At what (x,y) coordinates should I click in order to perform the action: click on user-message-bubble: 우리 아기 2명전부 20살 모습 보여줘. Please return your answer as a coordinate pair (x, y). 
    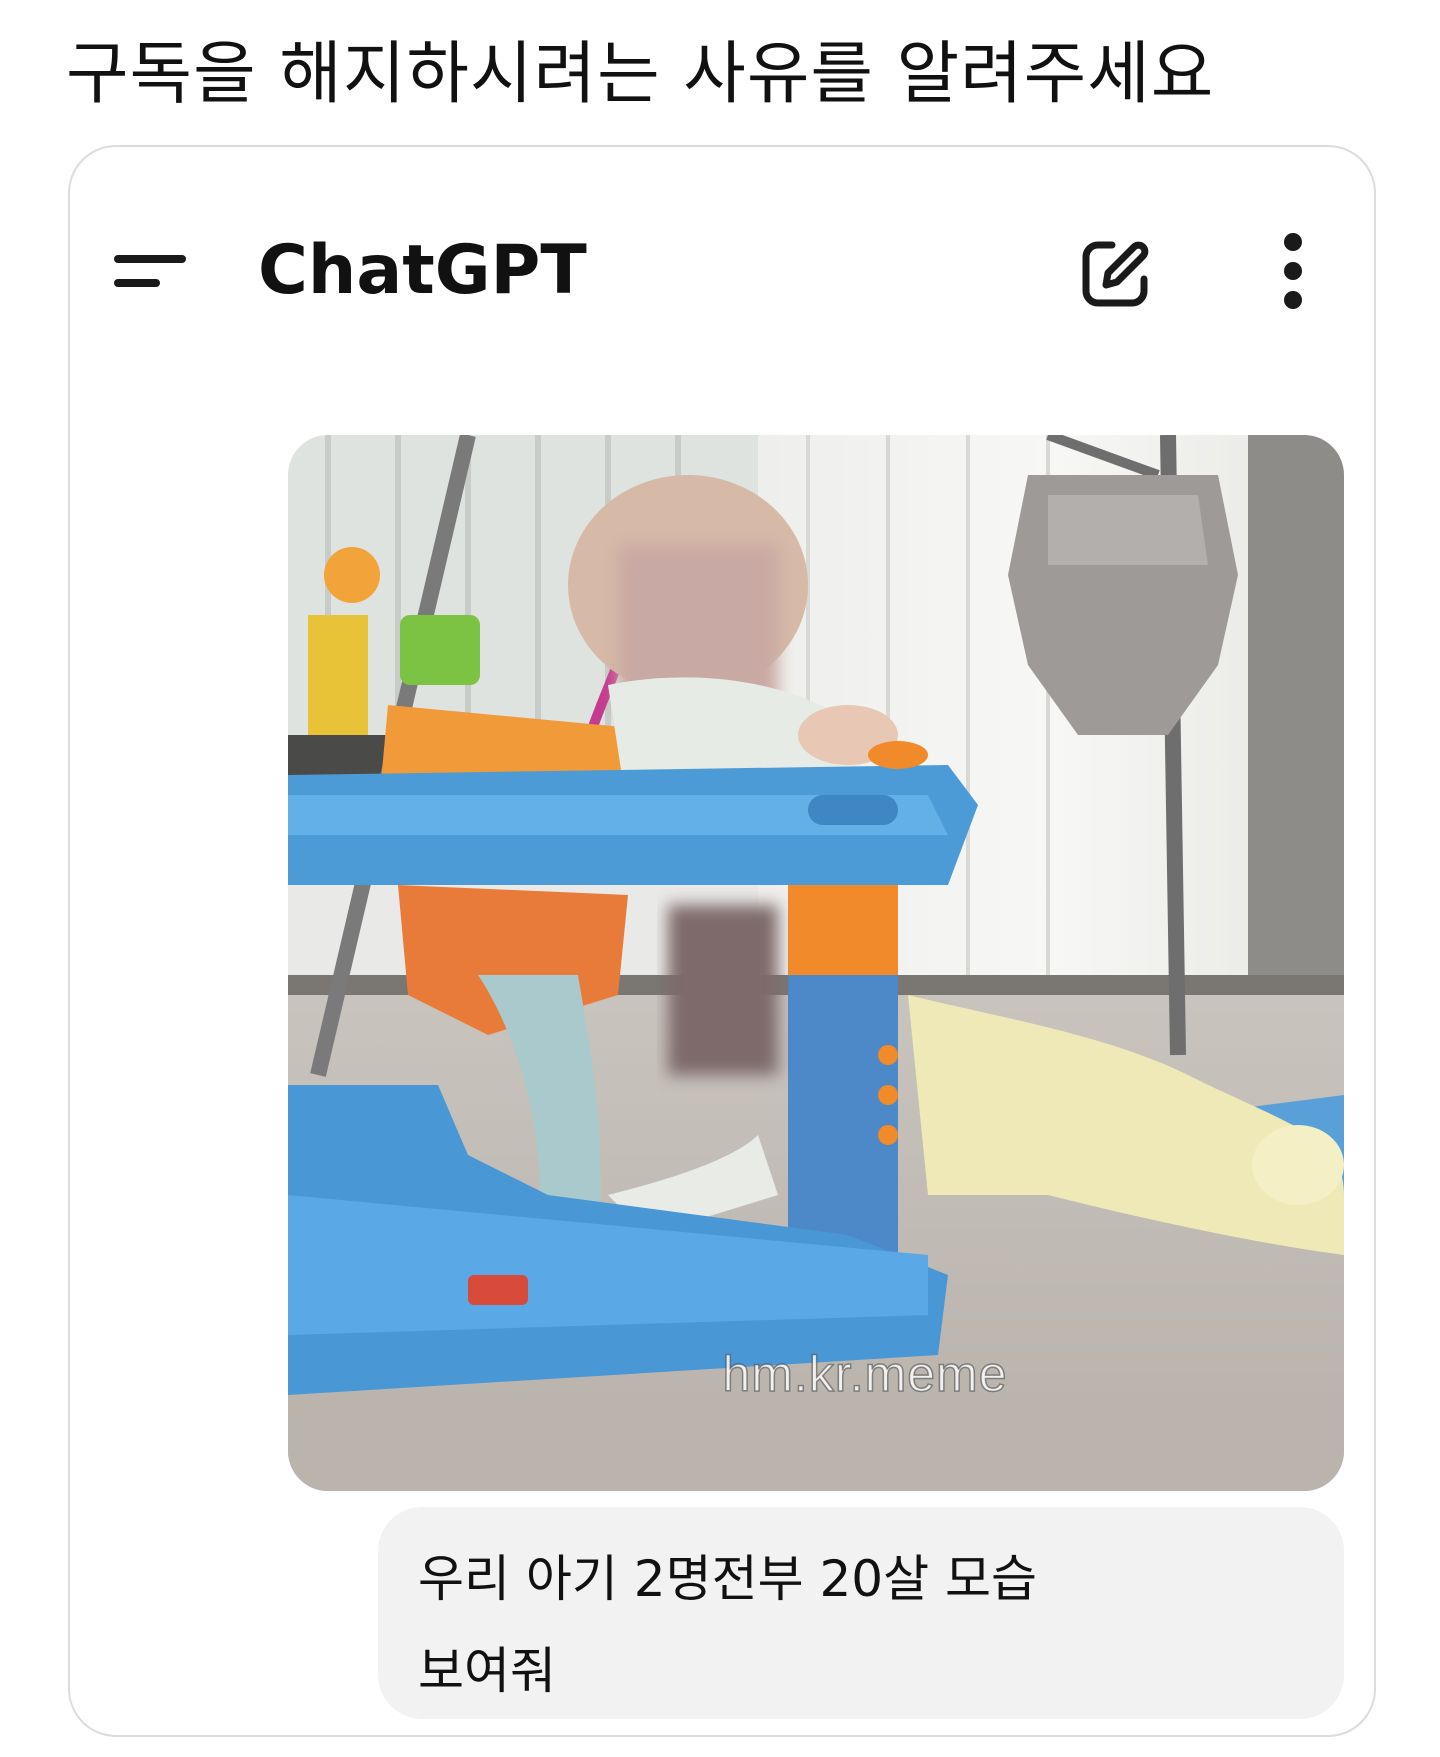
    Looking at the image, I should click on (861, 1613).